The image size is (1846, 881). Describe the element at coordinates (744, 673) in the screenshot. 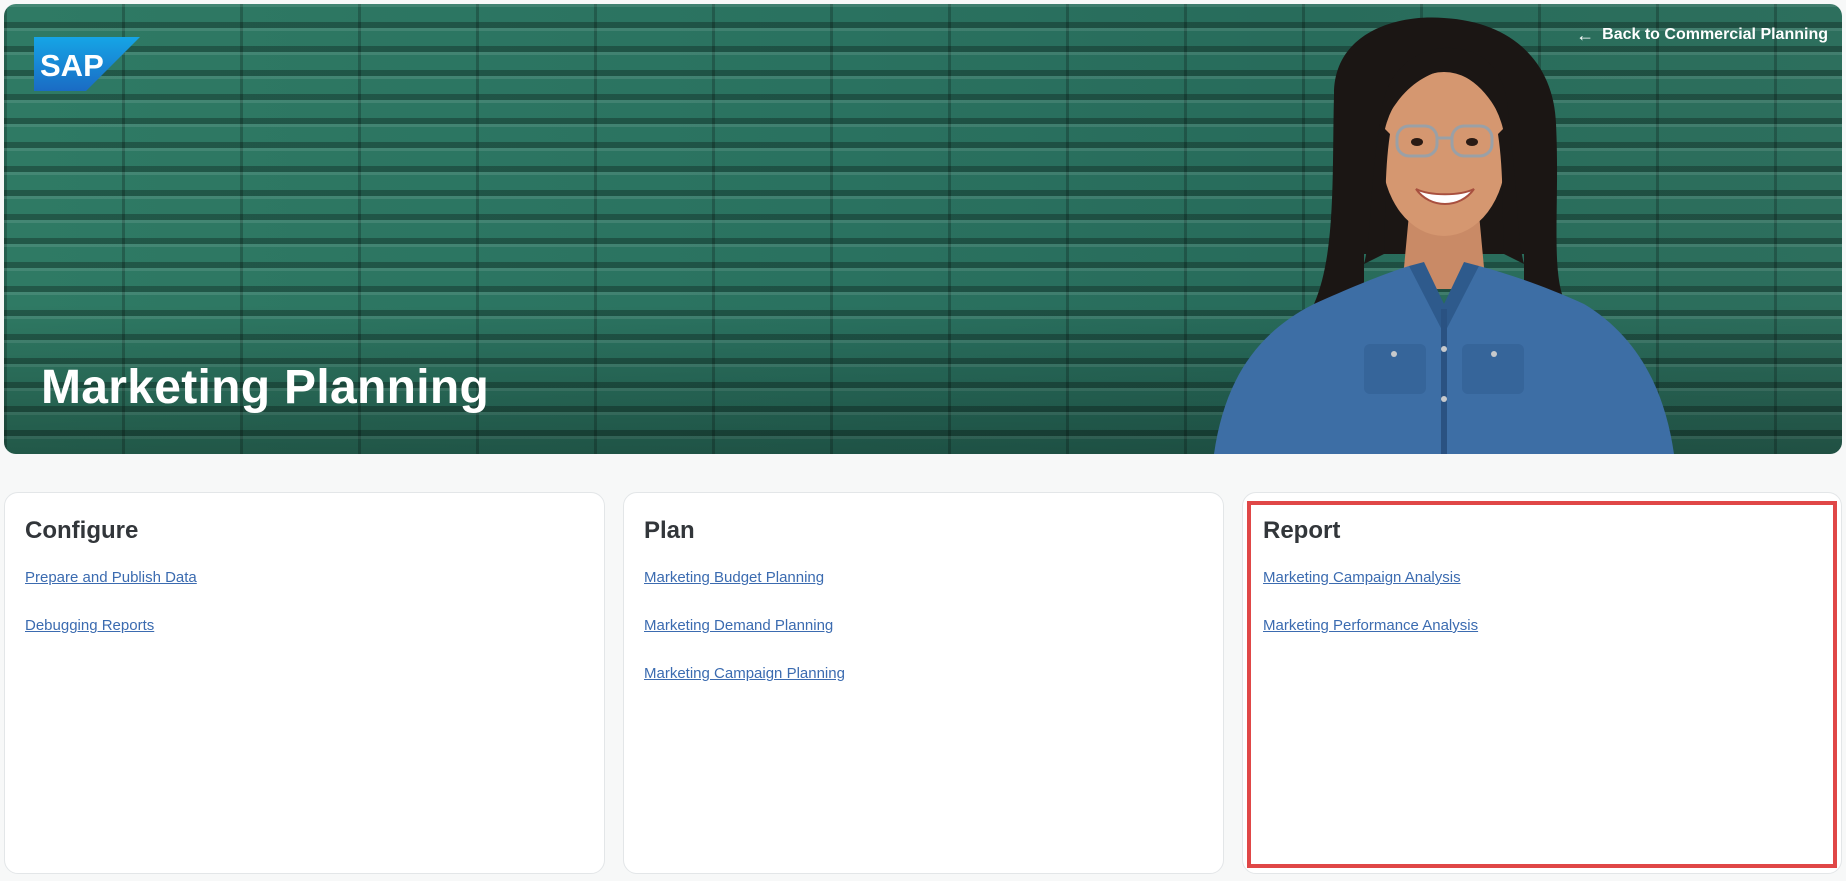

I see `marketing-campaign-planning-link: Marketing Campaign Planning` at that location.